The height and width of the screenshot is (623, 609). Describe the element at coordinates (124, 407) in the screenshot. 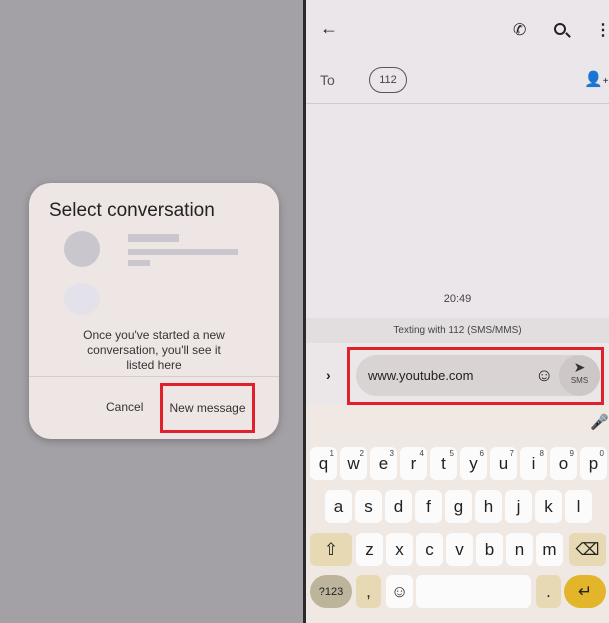

I see `cancel-button: Cancel` at that location.